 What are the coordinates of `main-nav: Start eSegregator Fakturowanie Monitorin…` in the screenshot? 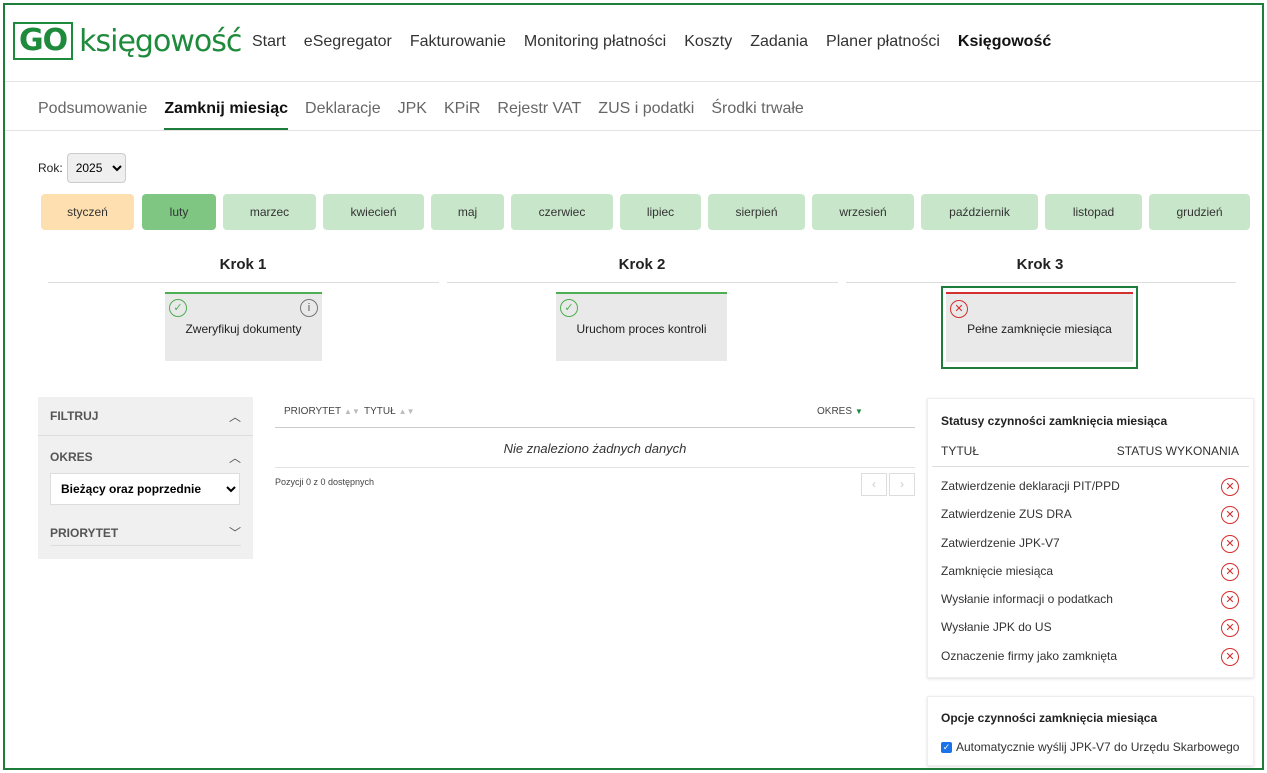 It's located at (660, 42).